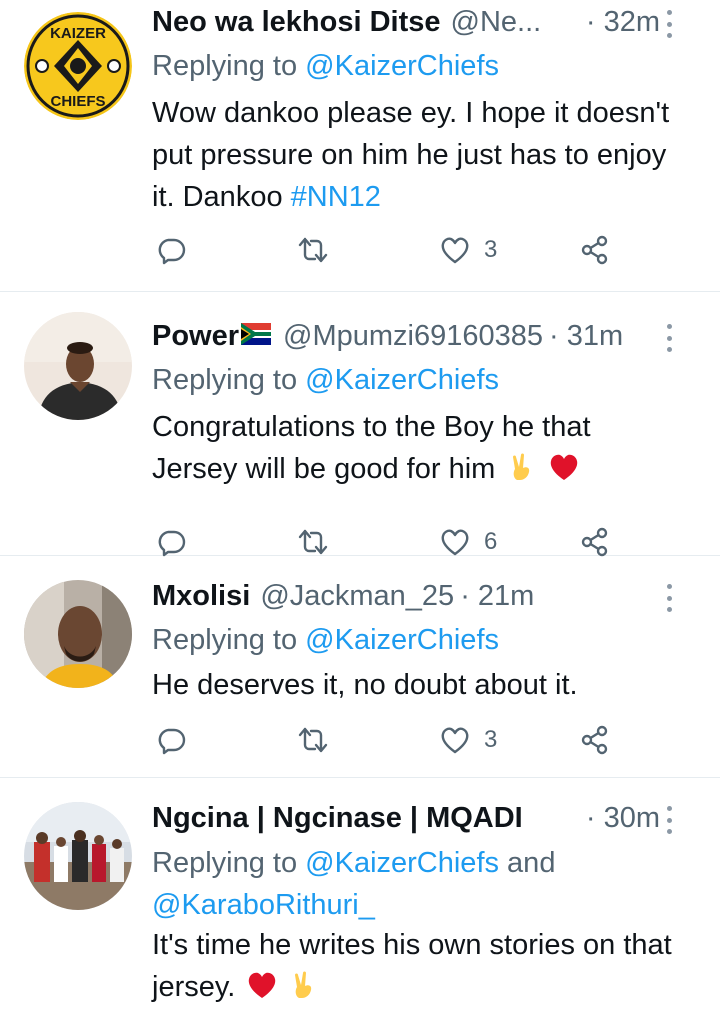 The width and height of the screenshot is (720, 1013). Describe the element at coordinates (371, 427) in the screenshot. I see `text-line: Congratulations to the Boy he that` at that location.